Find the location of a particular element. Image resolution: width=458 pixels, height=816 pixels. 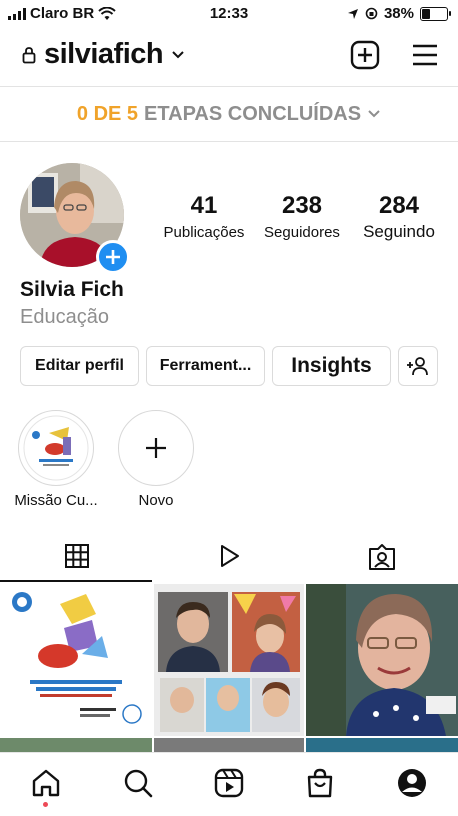

highlight-label: Novo is located at coordinates (156, 500).